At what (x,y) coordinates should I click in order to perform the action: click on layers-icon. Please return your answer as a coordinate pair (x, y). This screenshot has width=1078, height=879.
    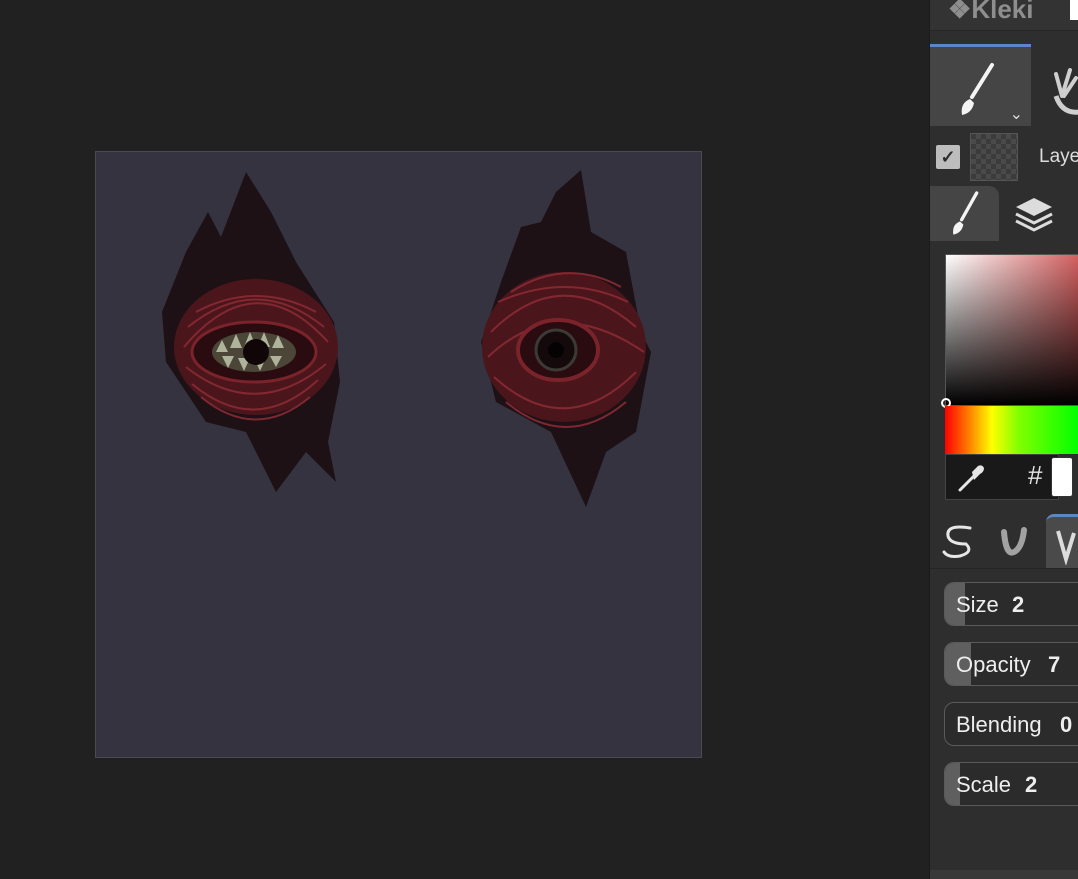
    Looking at the image, I should click on (1034, 215).